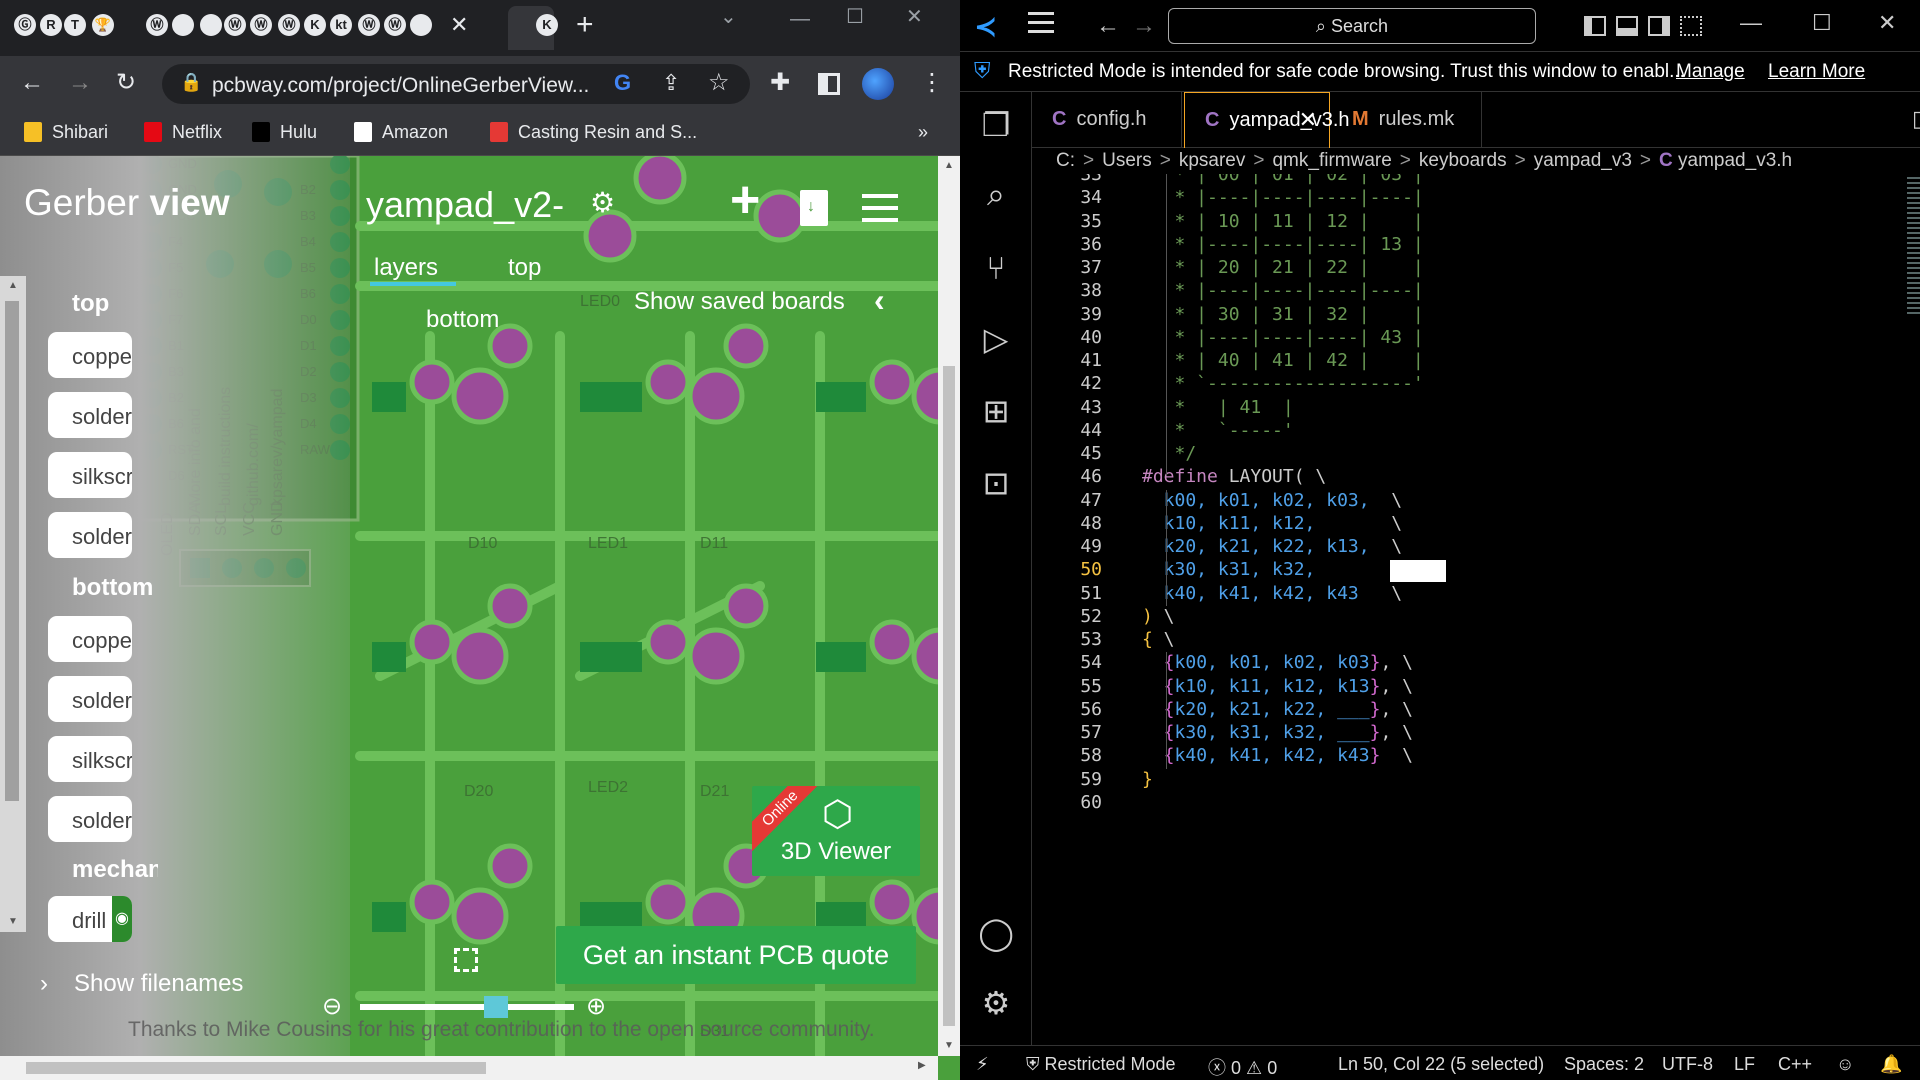 This screenshot has height=1080, width=1920. What do you see at coordinates (90, 919) in the screenshot?
I see `layer-button-drill: drill ◉` at bounding box center [90, 919].